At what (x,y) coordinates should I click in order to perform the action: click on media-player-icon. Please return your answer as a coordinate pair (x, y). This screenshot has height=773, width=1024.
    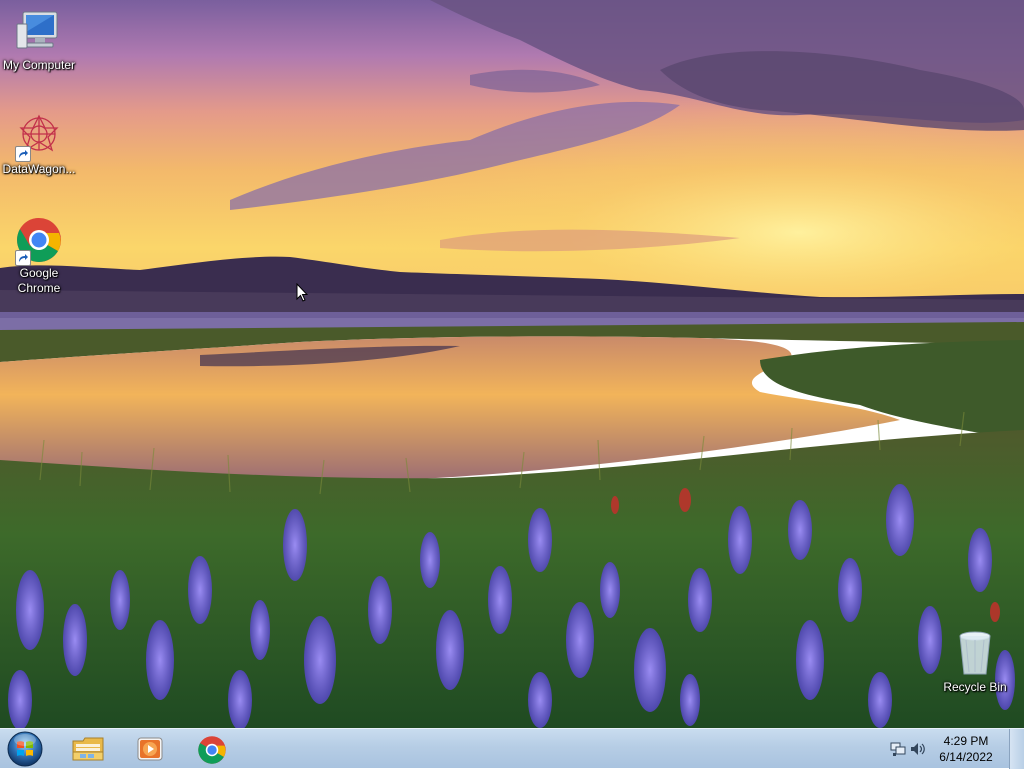
    Looking at the image, I should click on (150, 749).